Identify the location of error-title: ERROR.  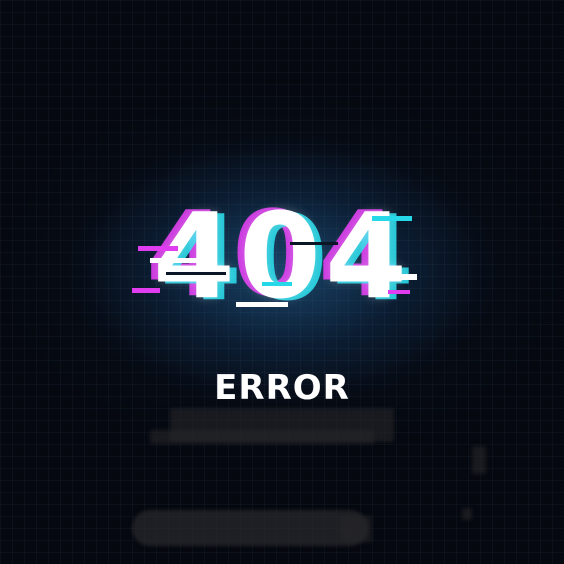
(282, 388).